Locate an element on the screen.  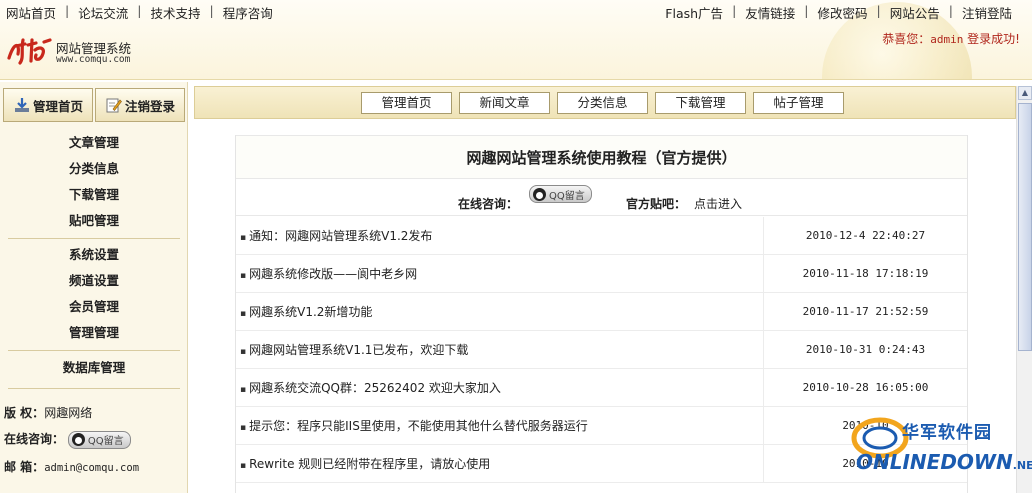
sidebar-item-system-settings: 系统设置 is located at coordinates (94, 255).